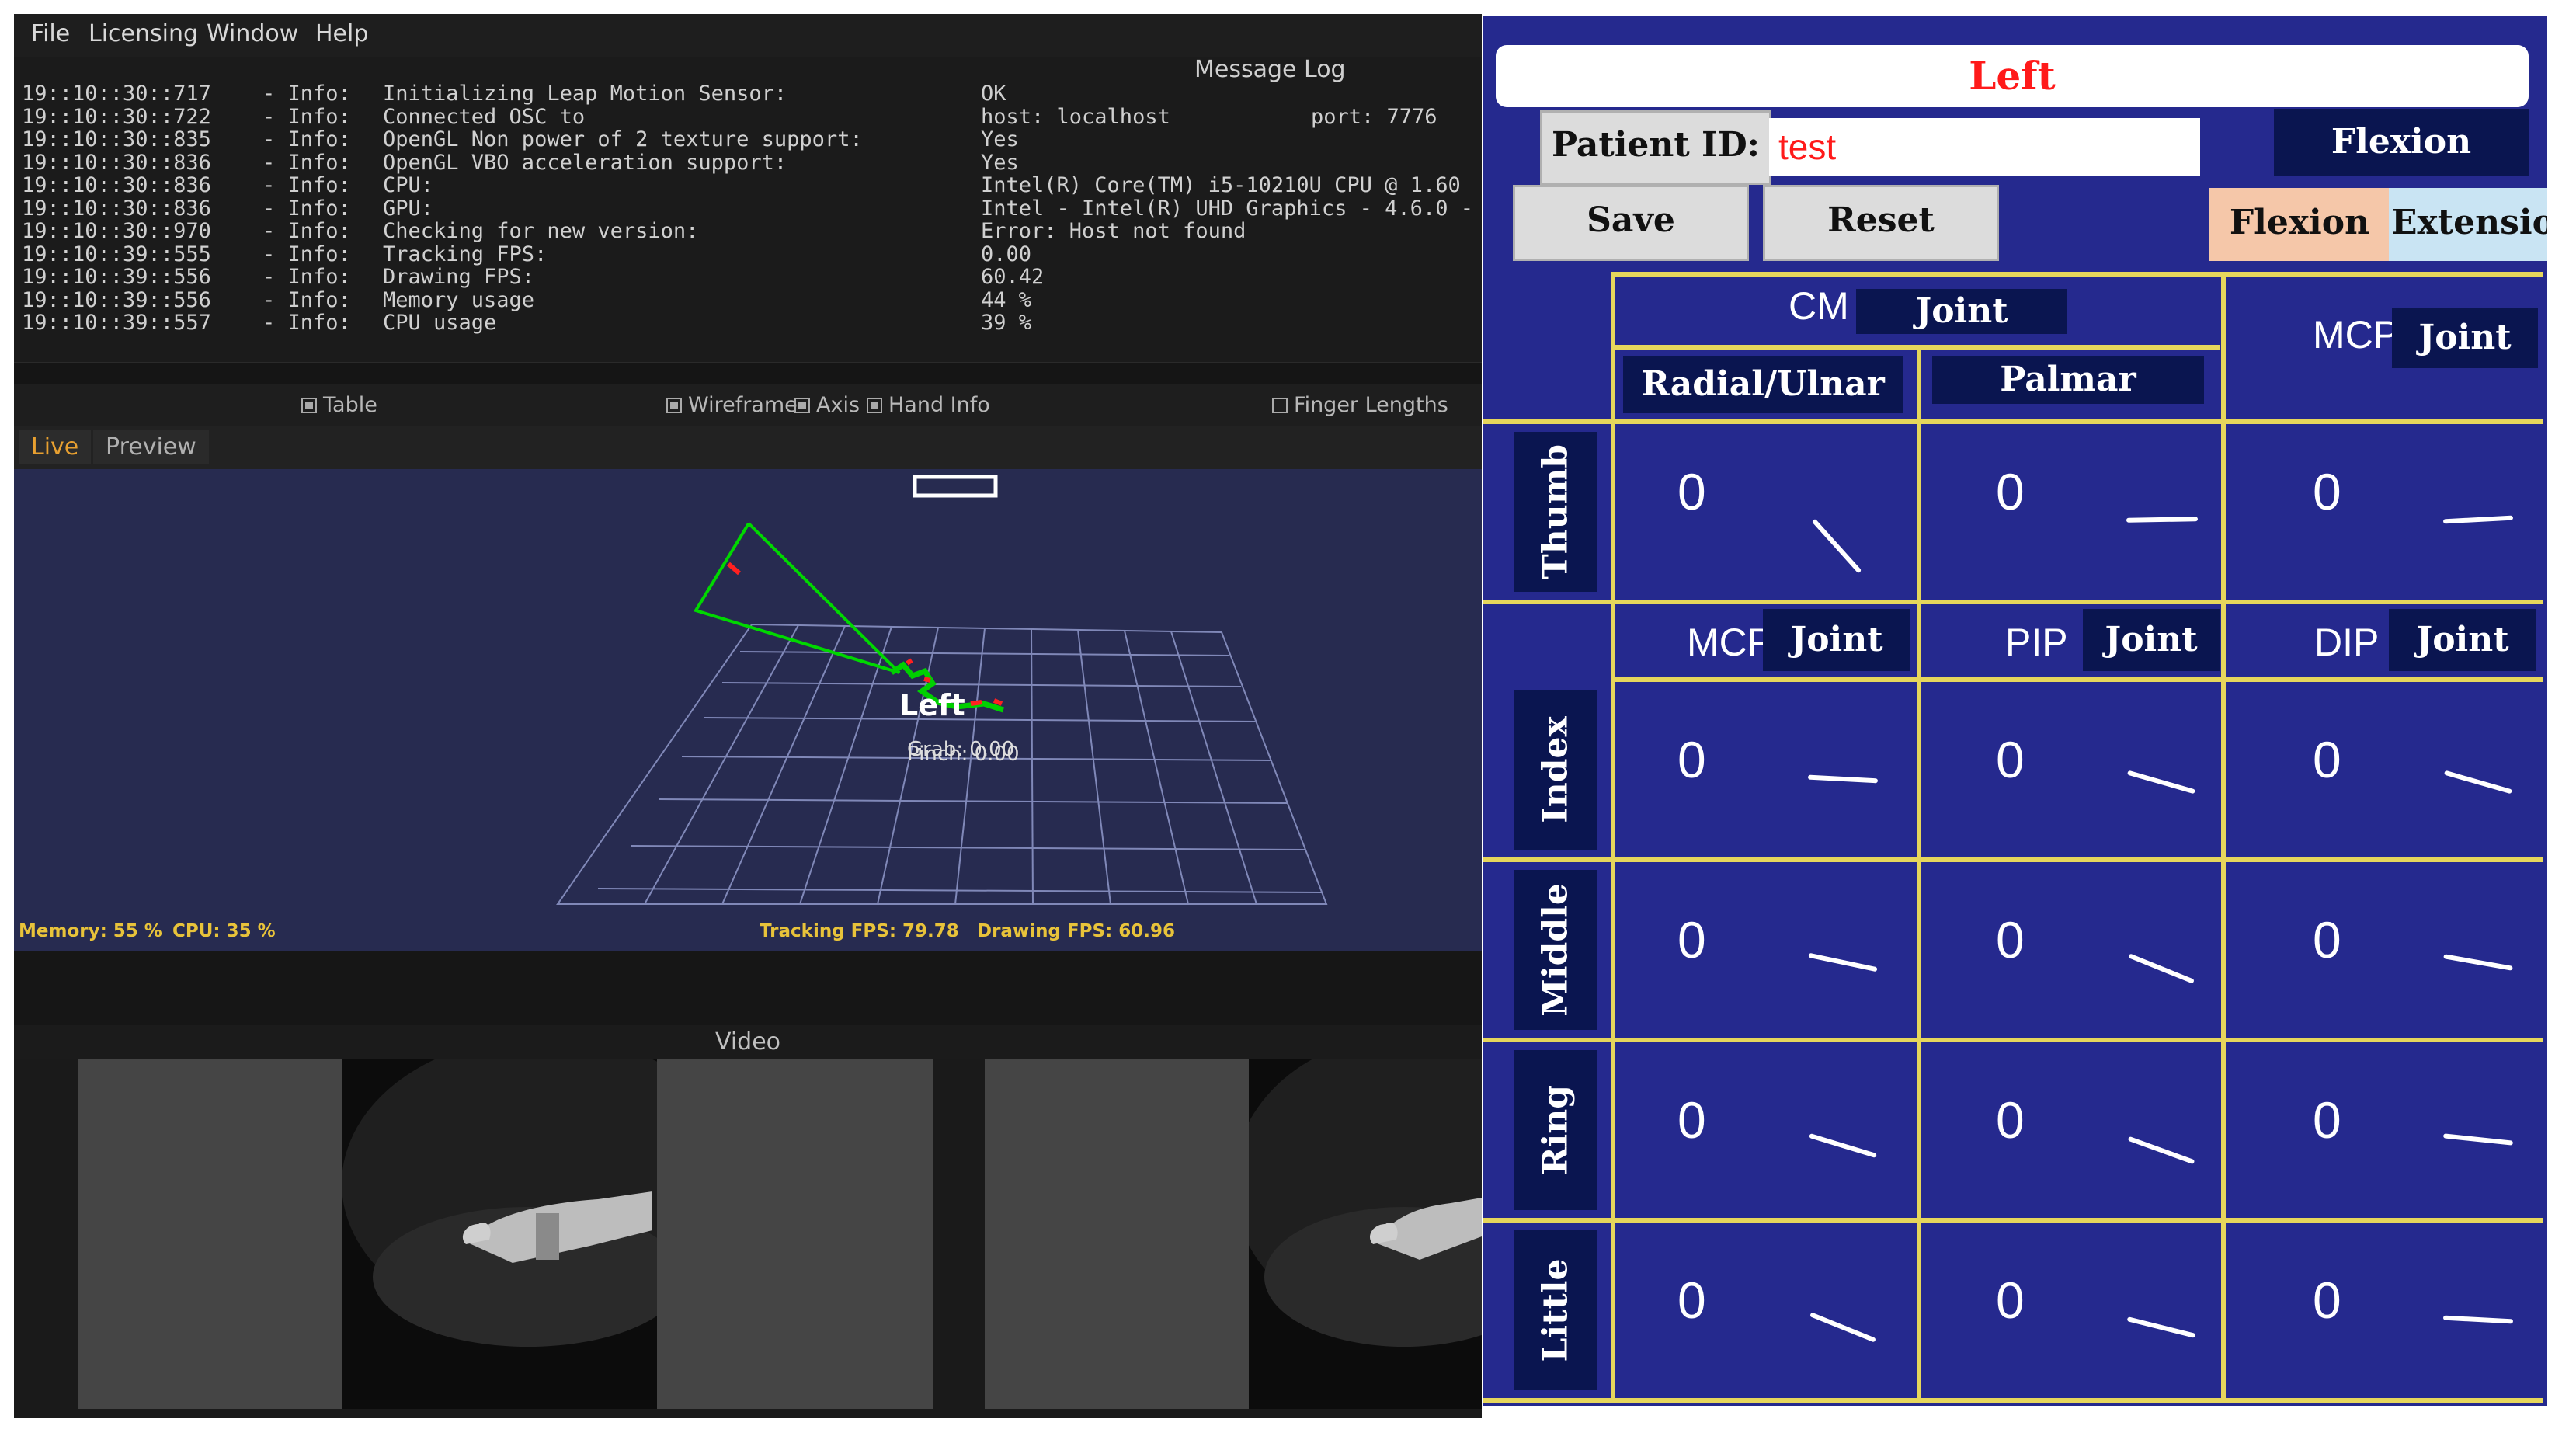 The width and height of the screenshot is (2576, 1433). I want to click on log-value: 44 %, so click(1007, 299).